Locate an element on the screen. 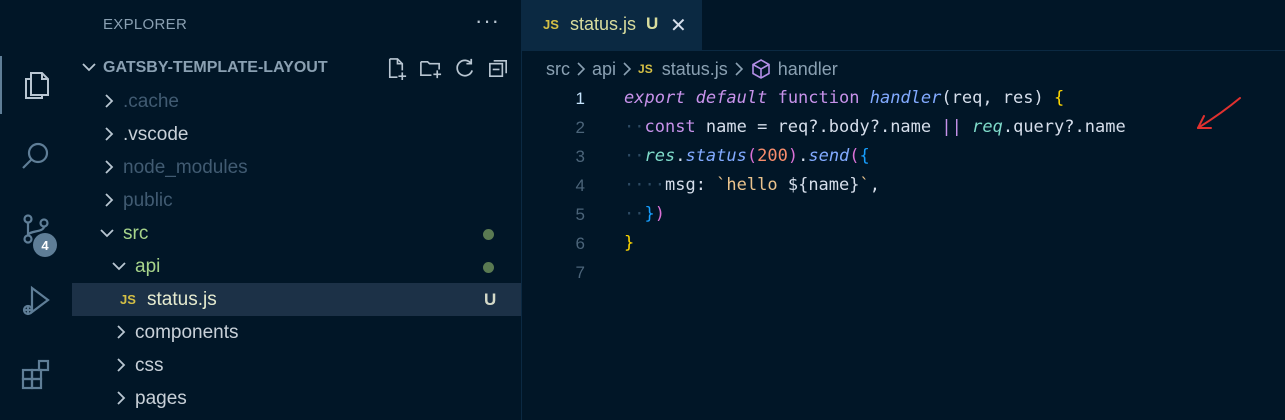  tree-item-node-modules: node_modules is located at coordinates (296, 167).